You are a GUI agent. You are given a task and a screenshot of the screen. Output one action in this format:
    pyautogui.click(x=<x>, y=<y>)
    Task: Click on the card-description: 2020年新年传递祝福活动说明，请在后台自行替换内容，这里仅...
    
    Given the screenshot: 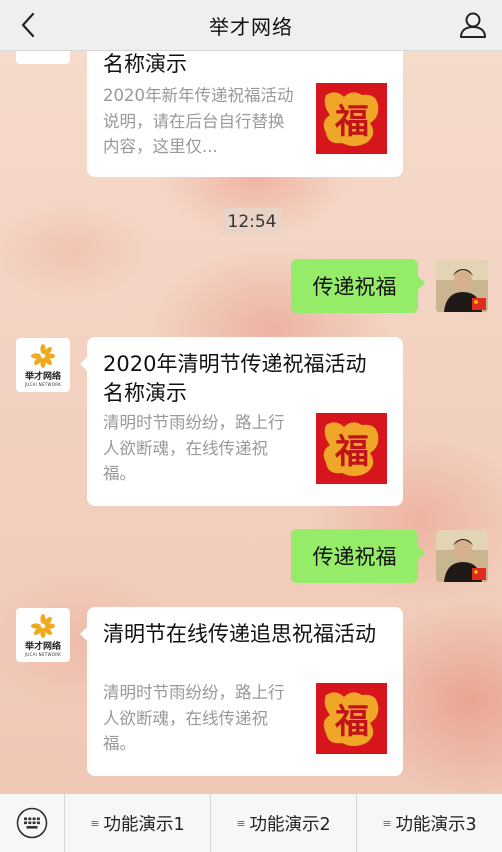 What is the action you would take?
    pyautogui.click(x=198, y=121)
    